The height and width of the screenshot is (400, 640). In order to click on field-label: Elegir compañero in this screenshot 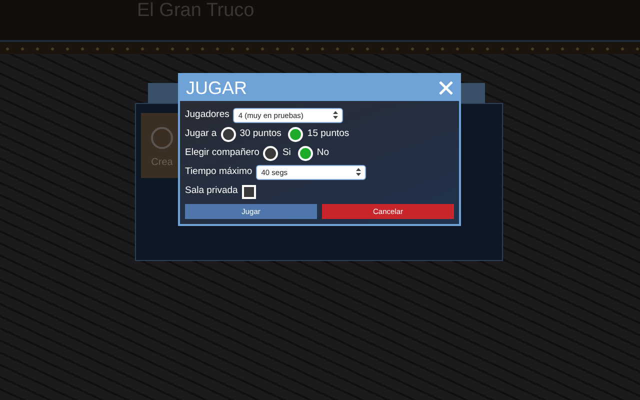, I will do `click(222, 153)`.